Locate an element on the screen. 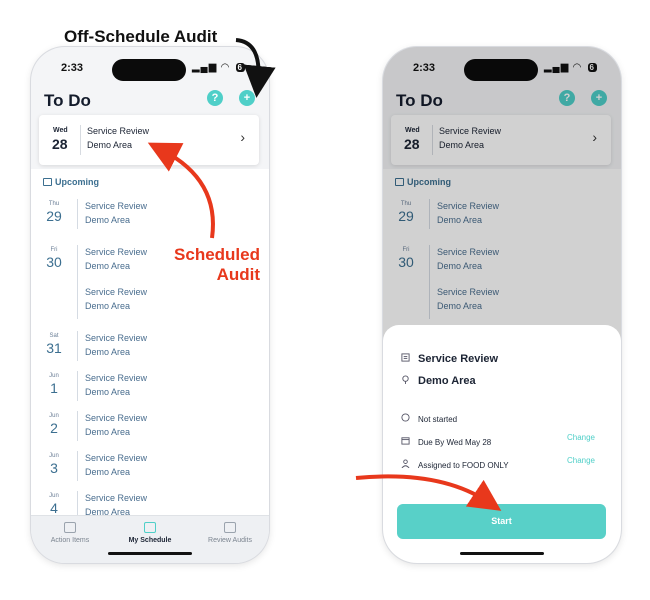 The height and width of the screenshot is (600, 650). sheet-assigned-row: Assigned to FOOD ONLY is located at coordinates (455, 464).